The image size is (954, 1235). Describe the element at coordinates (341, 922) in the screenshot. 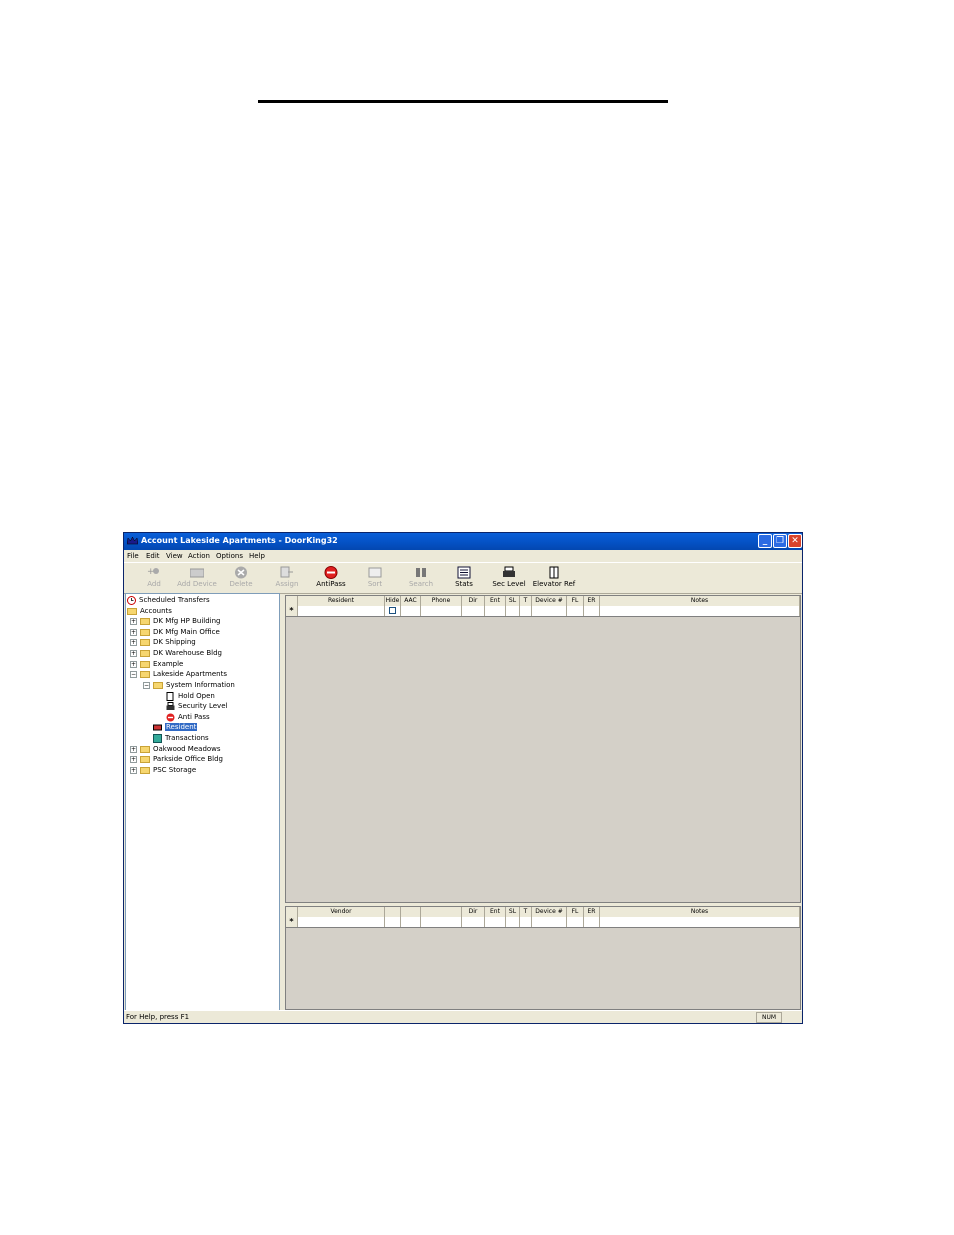

I see `vendor-cell` at that location.